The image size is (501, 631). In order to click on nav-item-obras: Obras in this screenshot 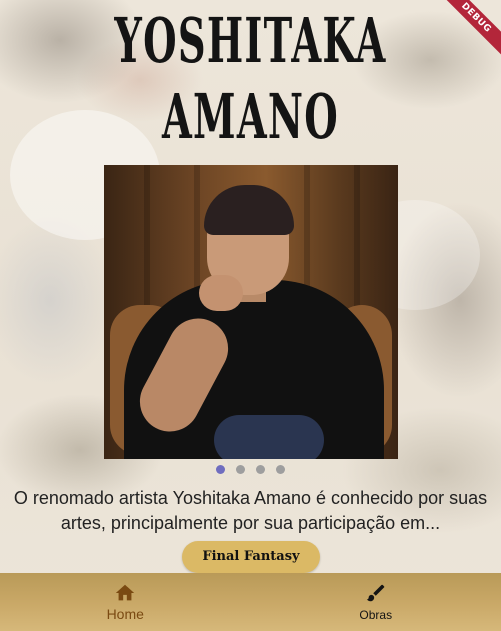, I will do `click(376, 602)`.